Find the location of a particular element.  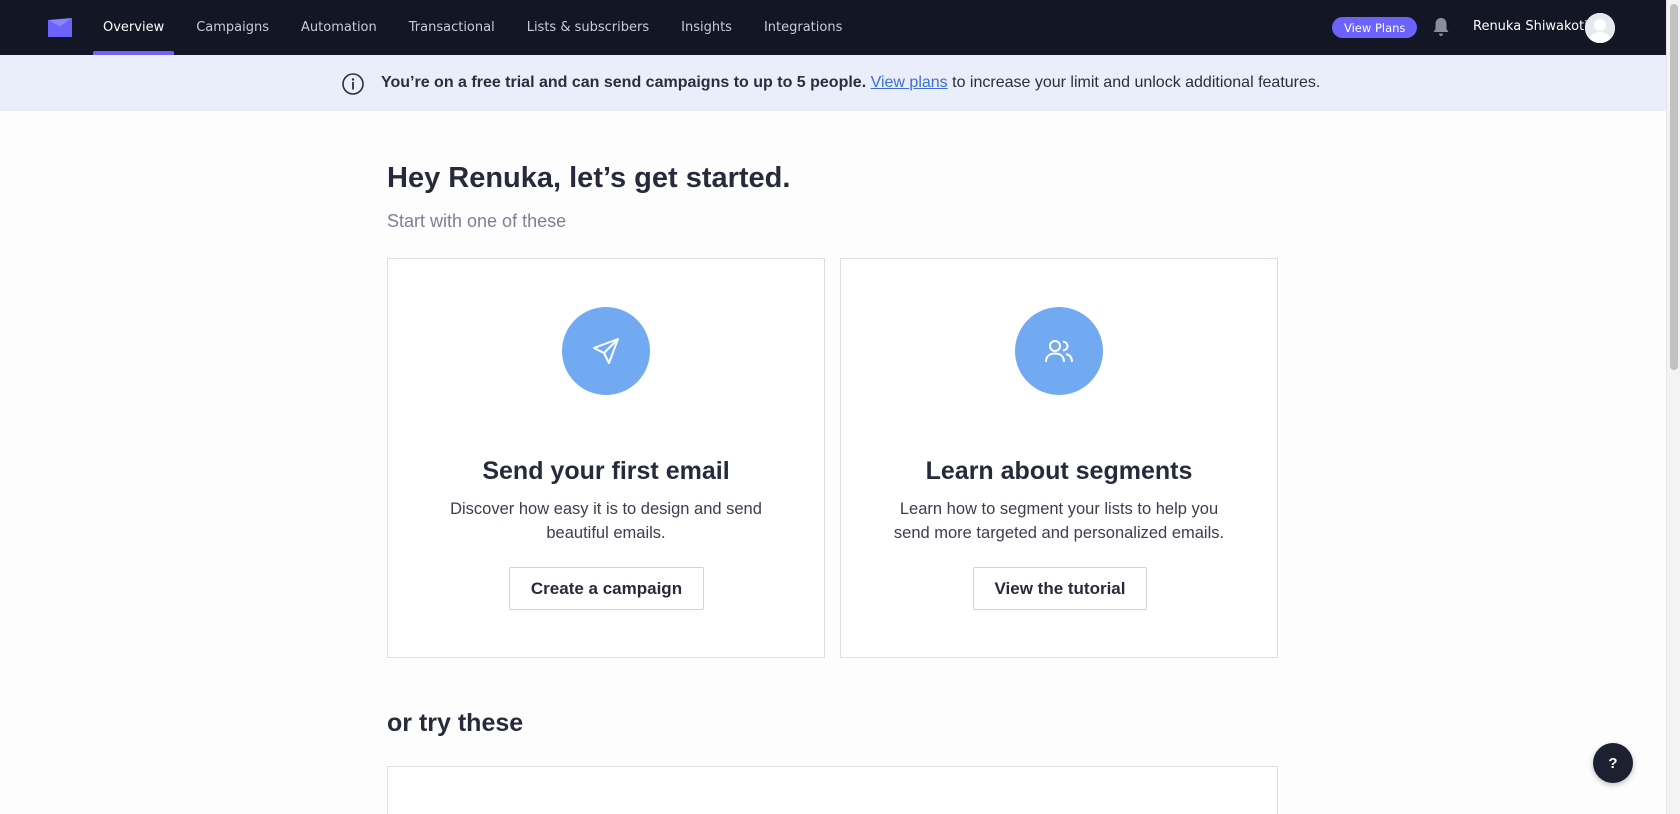

page-title: Hey Renuka, let’s get started. is located at coordinates (589, 178).